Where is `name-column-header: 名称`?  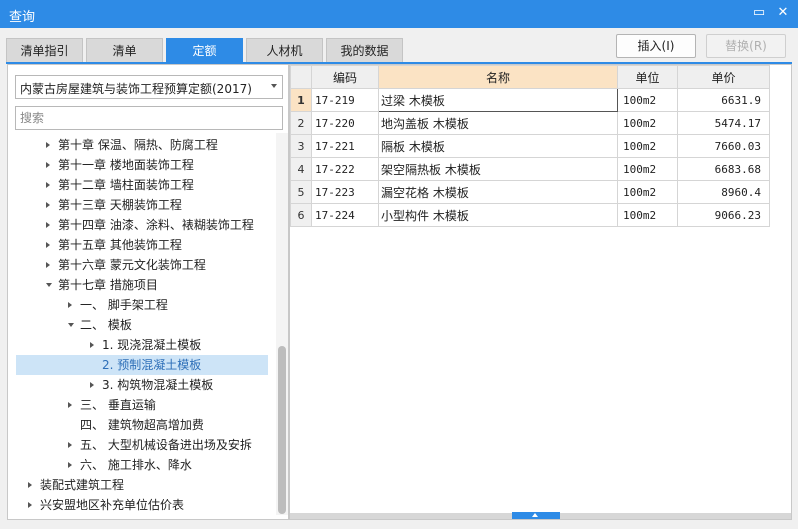 name-column-header: 名称 is located at coordinates (498, 77).